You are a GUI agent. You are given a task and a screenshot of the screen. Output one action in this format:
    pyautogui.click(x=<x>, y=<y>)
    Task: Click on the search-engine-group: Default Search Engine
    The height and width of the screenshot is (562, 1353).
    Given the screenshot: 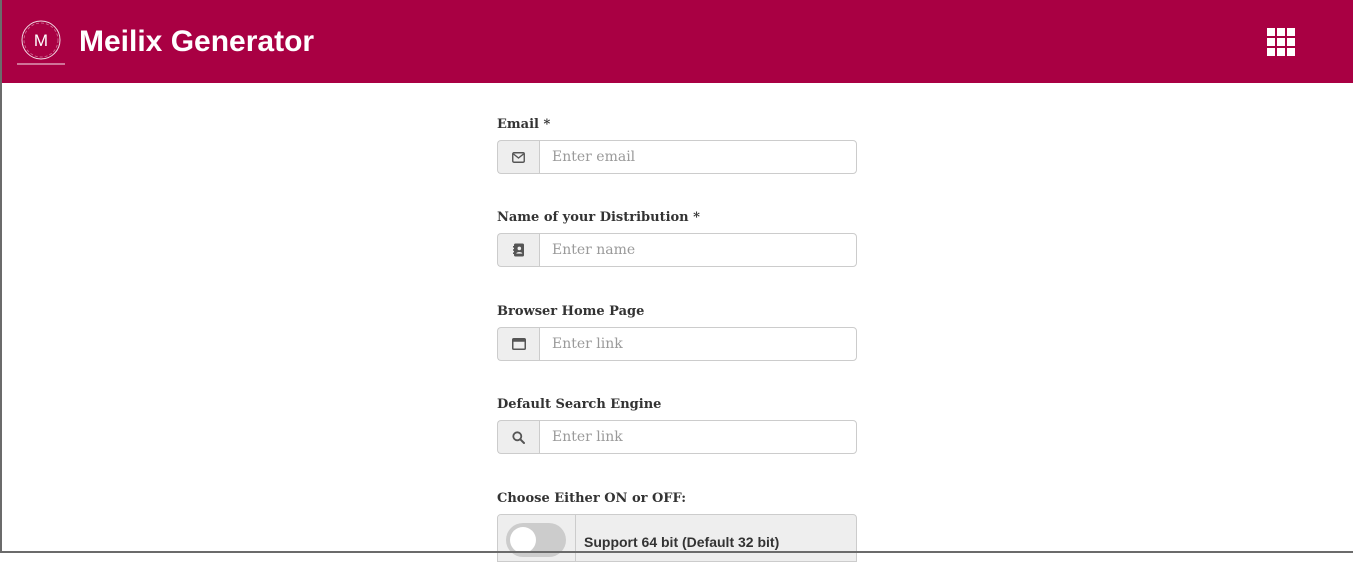 What is the action you would take?
    pyautogui.click(x=677, y=425)
    